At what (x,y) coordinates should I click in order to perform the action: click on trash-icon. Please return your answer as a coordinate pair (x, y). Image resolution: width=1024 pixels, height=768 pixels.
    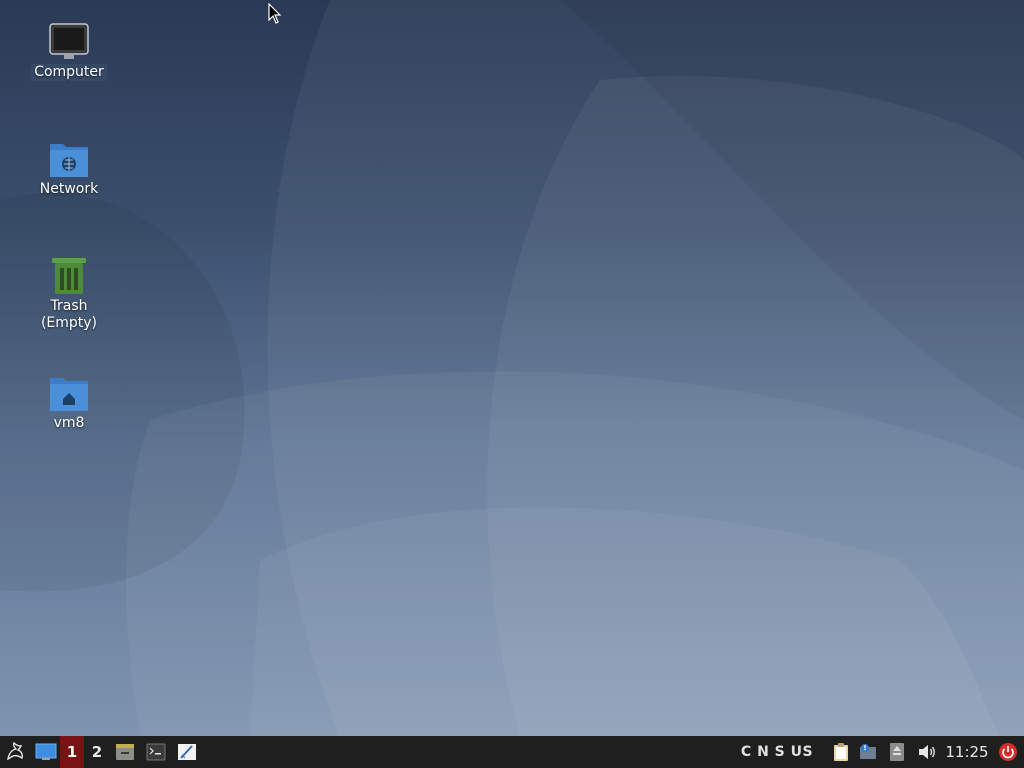
    Looking at the image, I should click on (69, 276).